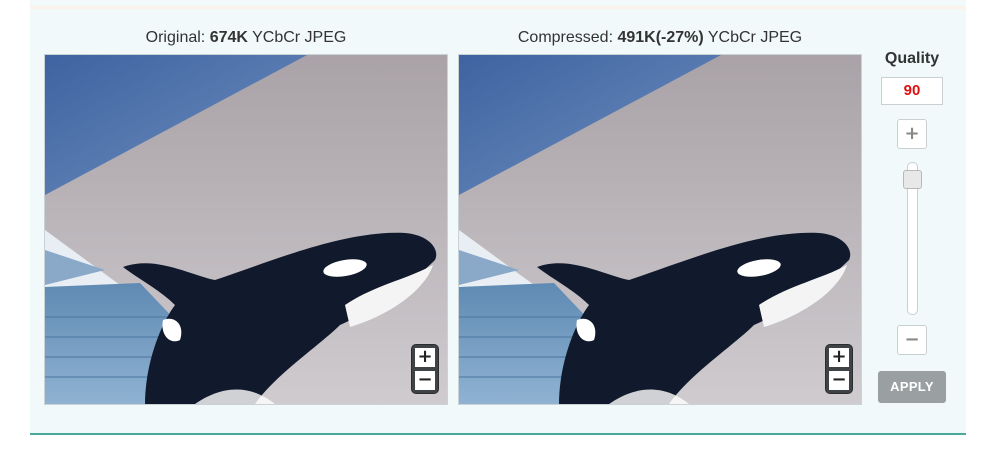 This screenshot has height=449, width=983. What do you see at coordinates (912, 179) in the screenshot?
I see `quality-slider-thumb` at bounding box center [912, 179].